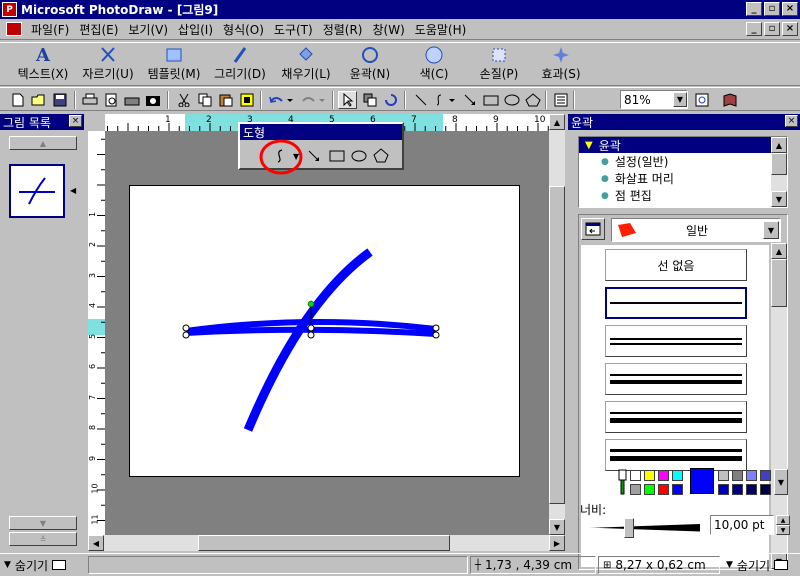 The width and height of the screenshot is (800, 576). I want to click on scroll-right-icon: ▶, so click(557, 543).